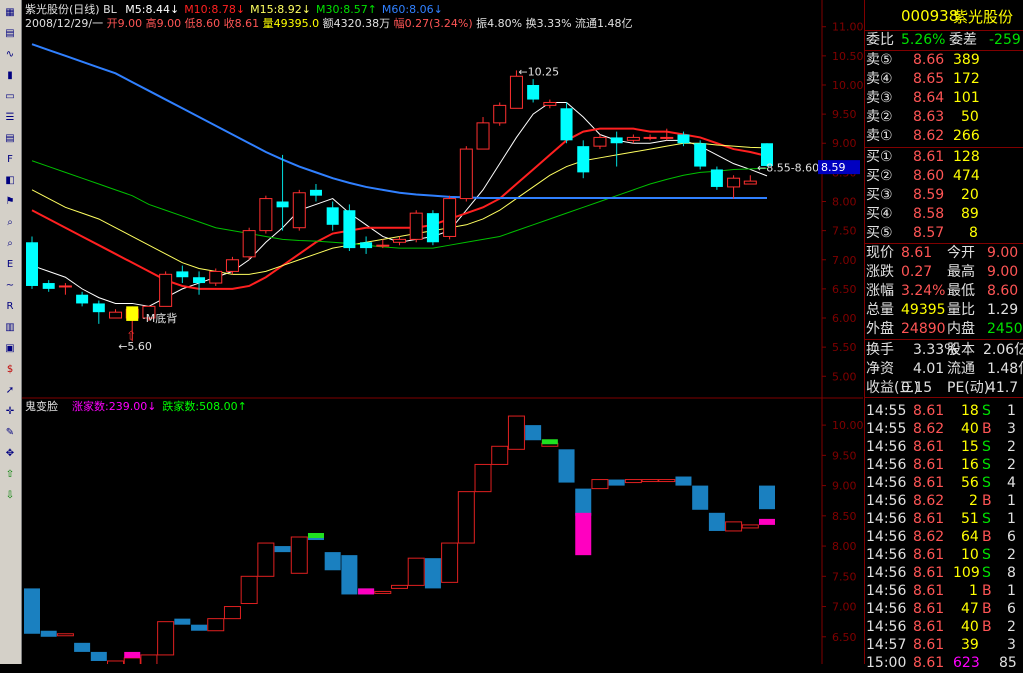  Describe the element at coordinates (886, 483) in the screenshot. I see `tick-time-4: 14:56` at that location.